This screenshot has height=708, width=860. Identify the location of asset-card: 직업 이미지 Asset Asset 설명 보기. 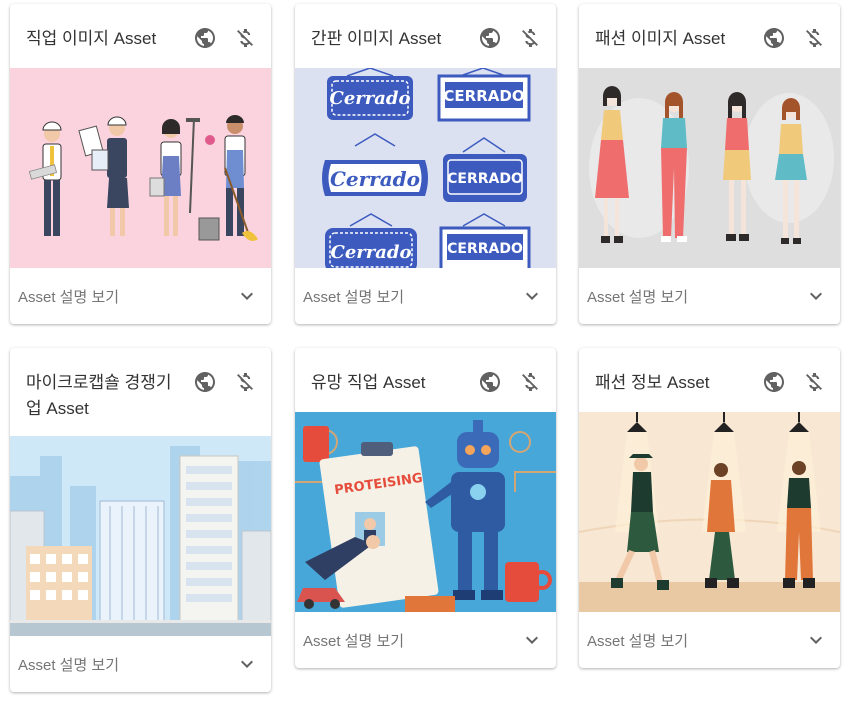
(140, 164).